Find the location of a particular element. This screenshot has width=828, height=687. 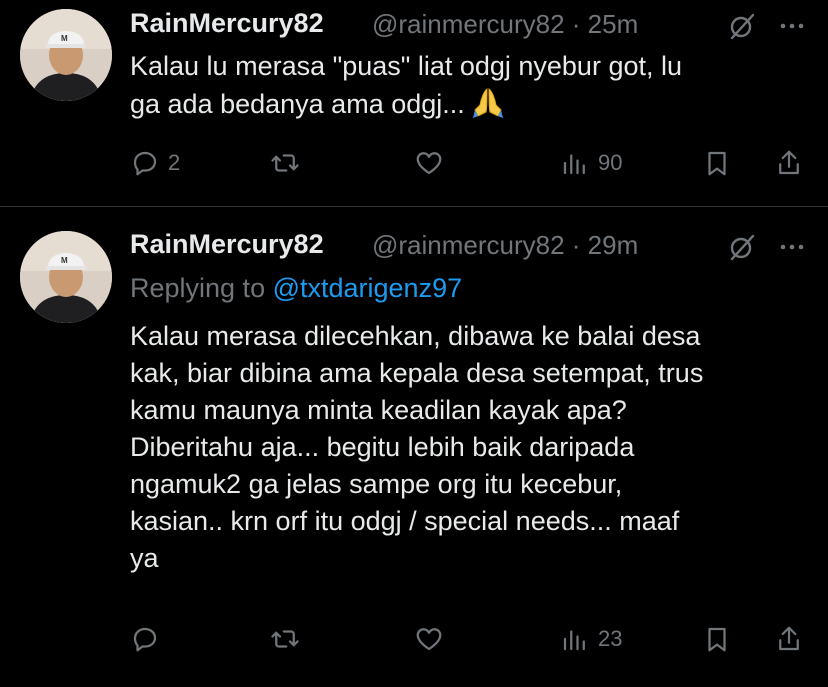

mention-link: @txtdarigenz97 is located at coordinates (368, 288).